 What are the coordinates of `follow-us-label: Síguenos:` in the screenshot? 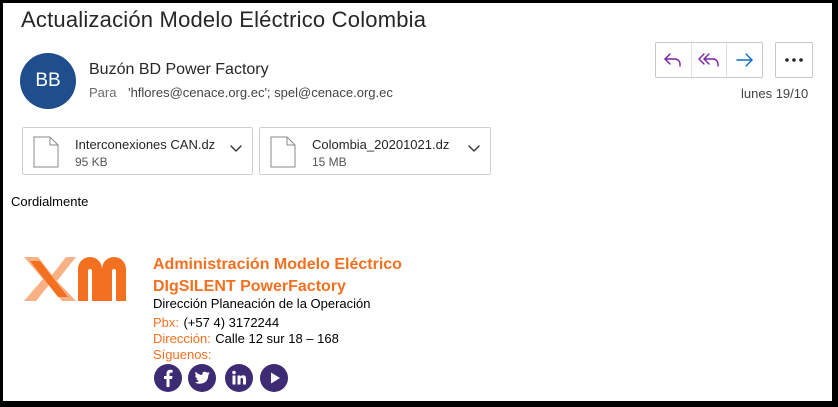 It's located at (182, 354).